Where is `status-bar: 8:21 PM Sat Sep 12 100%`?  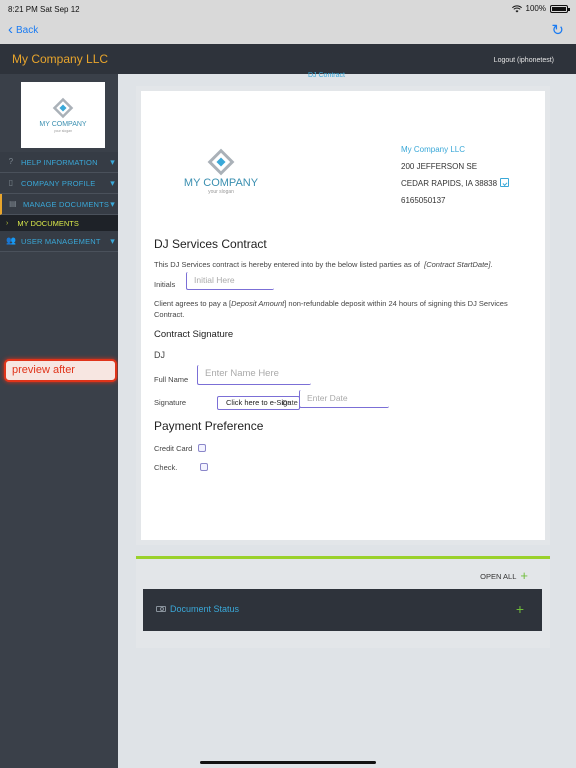
status-bar: 8:21 PM Sat Sep 12 100% is located at coordinates (288, 9).